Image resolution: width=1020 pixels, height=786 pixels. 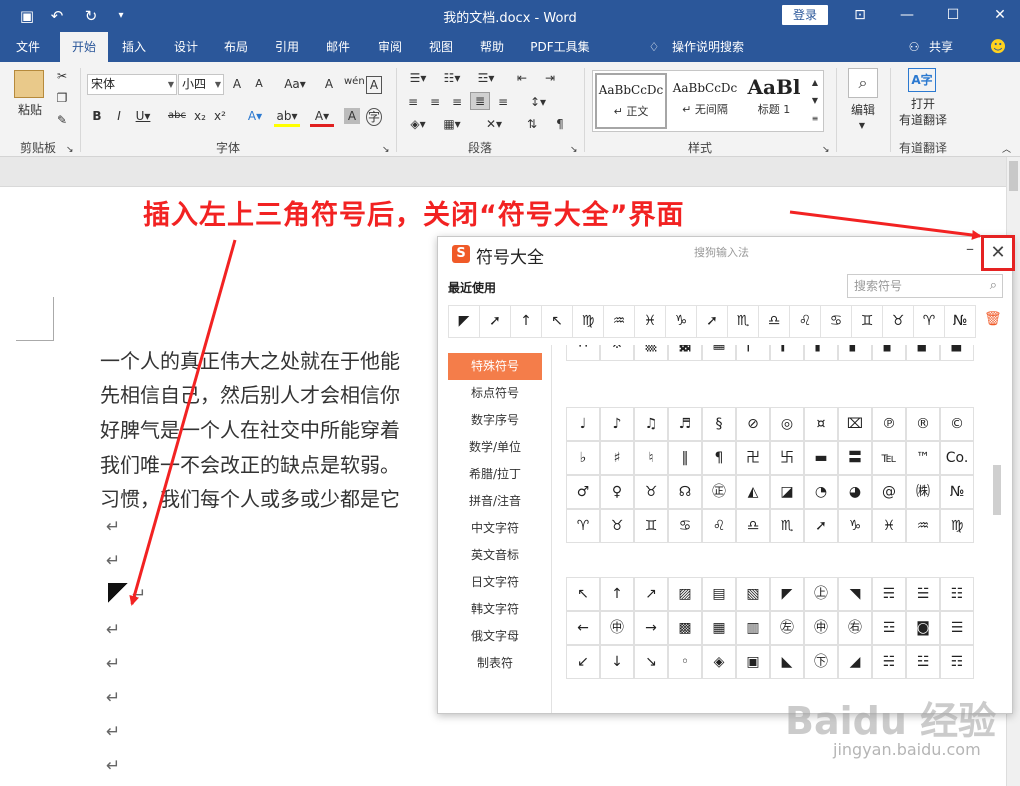 What do you see at coordinates (681, 321) in the screenshot?
I see `recent-symbol-cell: ♑` at bounding box center [681, 321].